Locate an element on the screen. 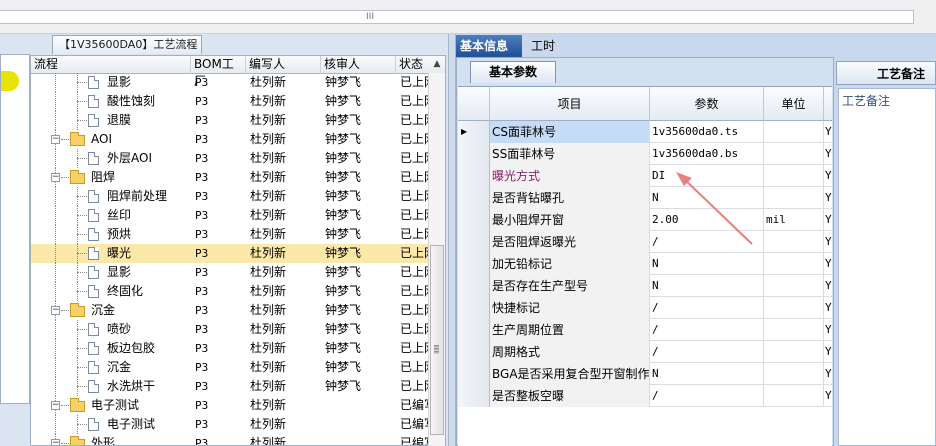 The height and width of the screenshot is (446, 936). params-row: SS面菲林号 1v35600da0.bs Y is located at coordinates (645, 154).